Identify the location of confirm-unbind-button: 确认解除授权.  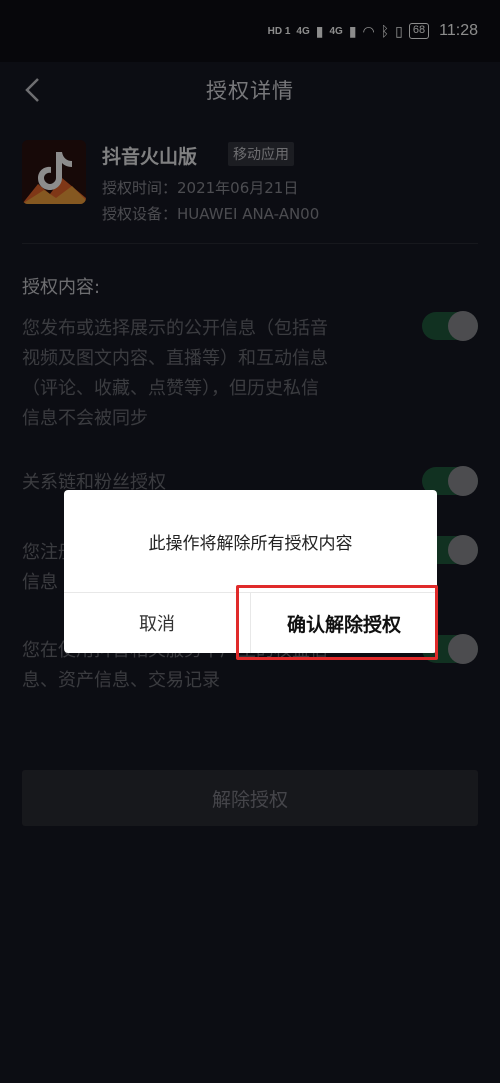
(344, 623).